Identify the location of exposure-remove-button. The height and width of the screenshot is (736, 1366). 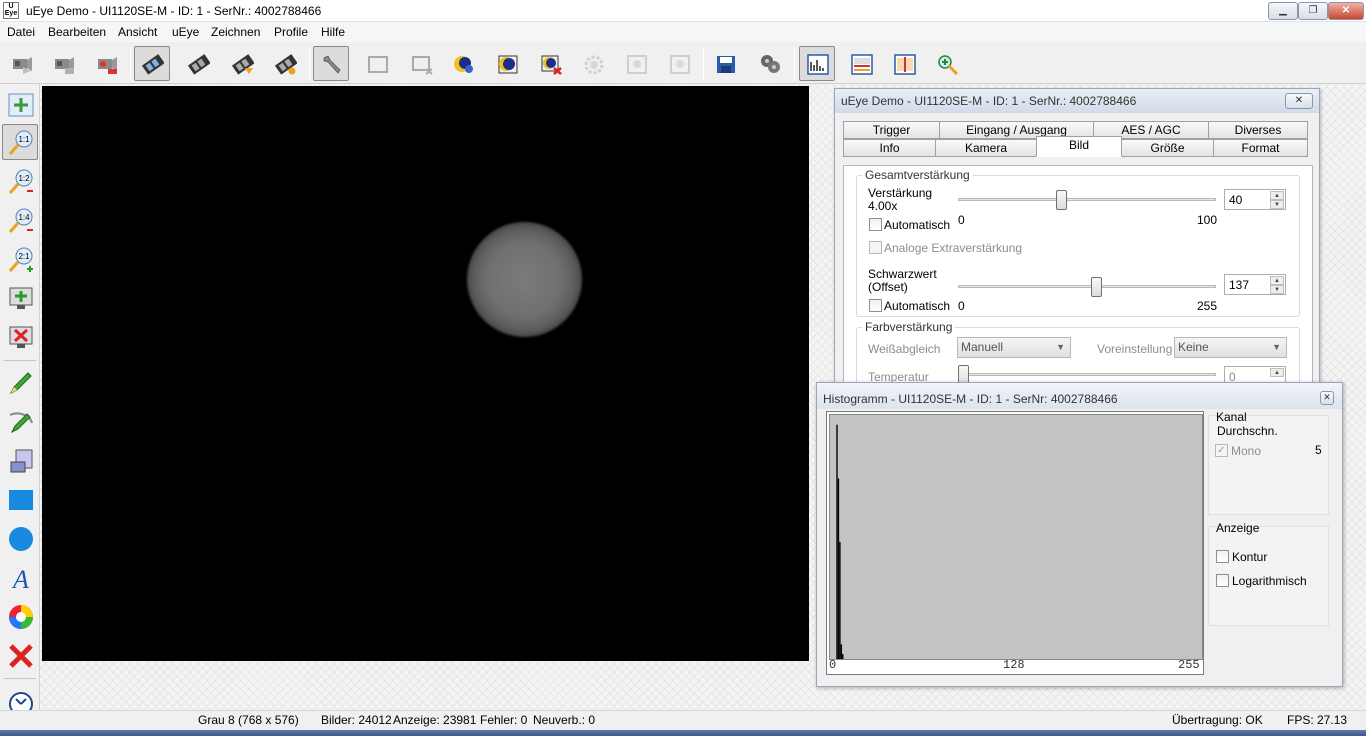
(550, 63).